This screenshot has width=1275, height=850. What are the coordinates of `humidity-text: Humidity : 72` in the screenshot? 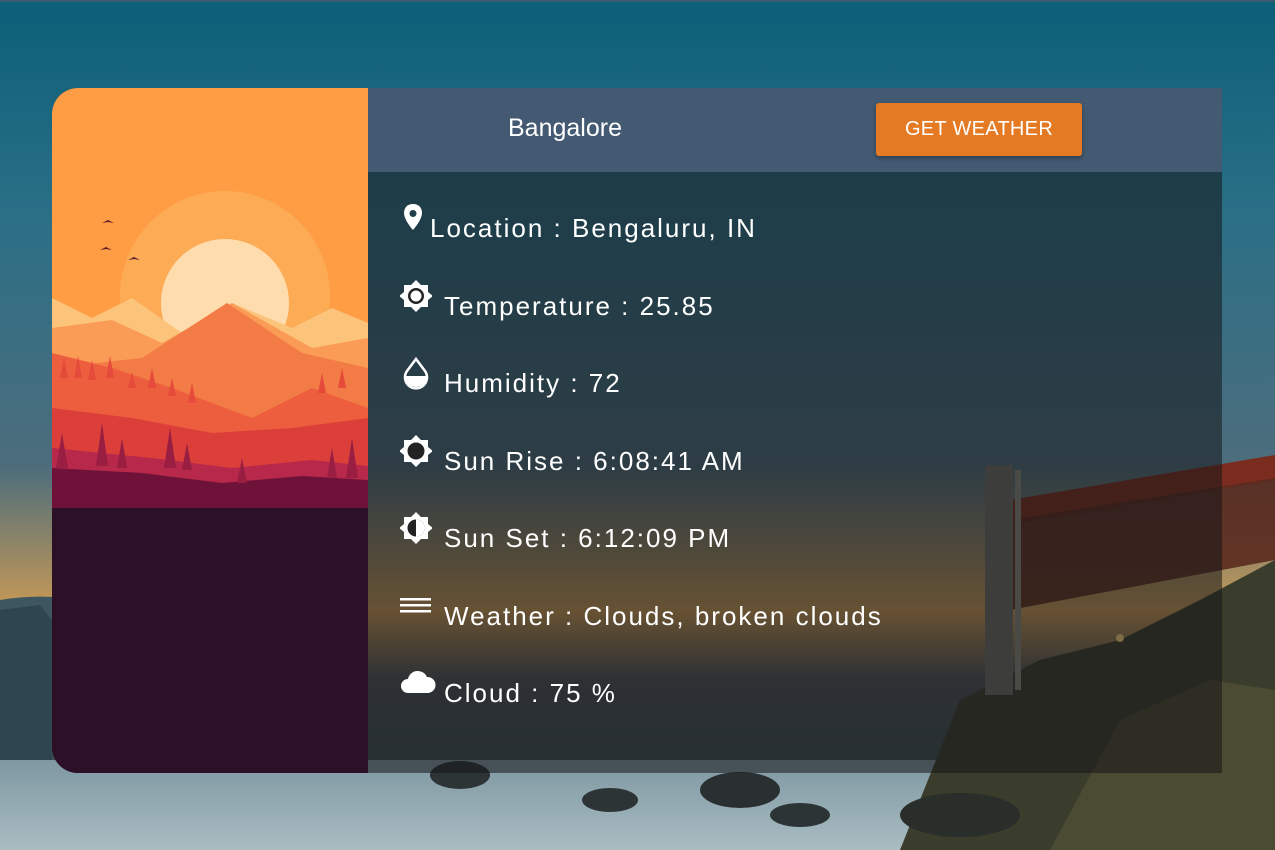 It's located at (533, 382).